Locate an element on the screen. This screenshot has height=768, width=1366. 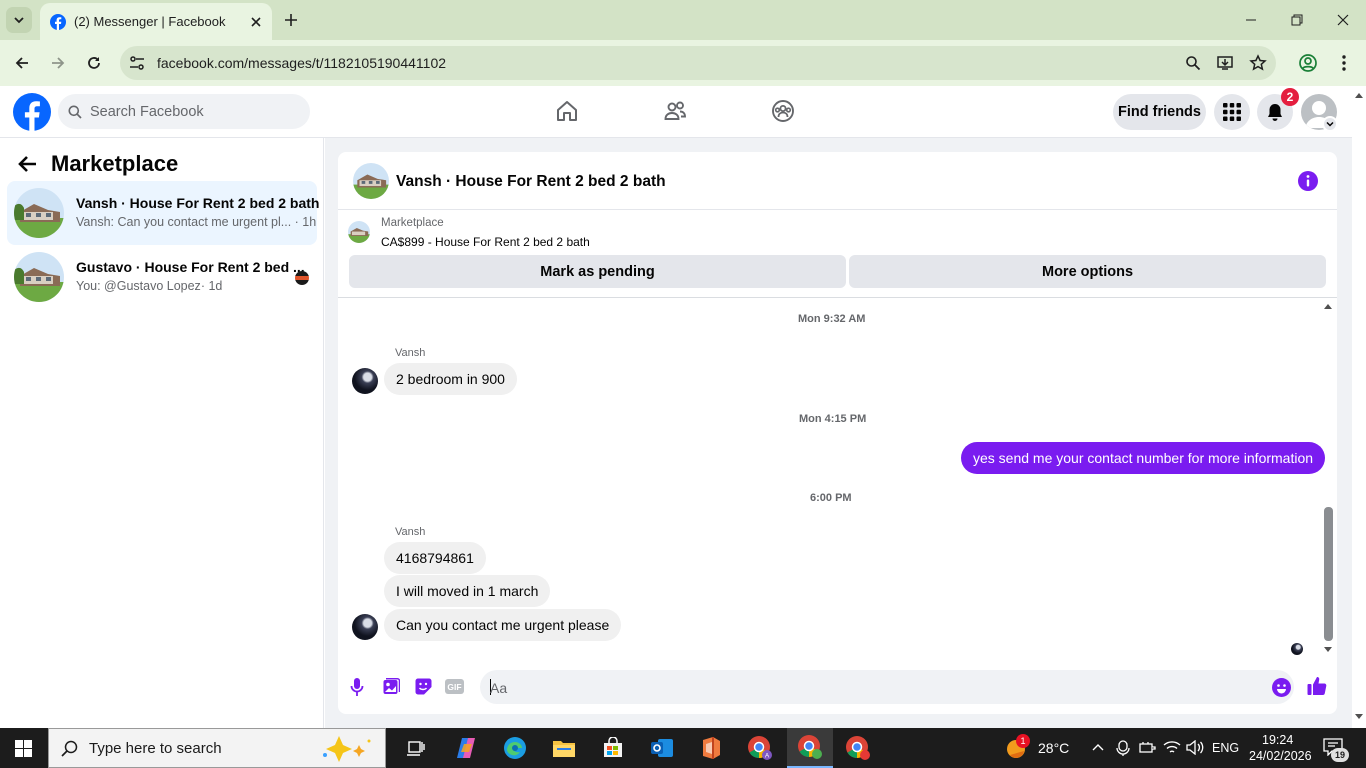
arrow-left-icon is located at coordinates (27, 164).